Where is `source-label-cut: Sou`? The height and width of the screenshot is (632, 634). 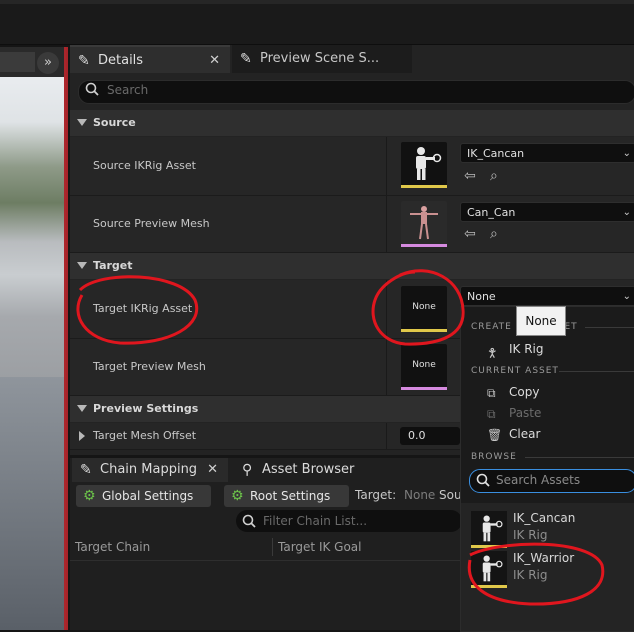
source-label-cut: Sou is located at coordinates (450, 495).